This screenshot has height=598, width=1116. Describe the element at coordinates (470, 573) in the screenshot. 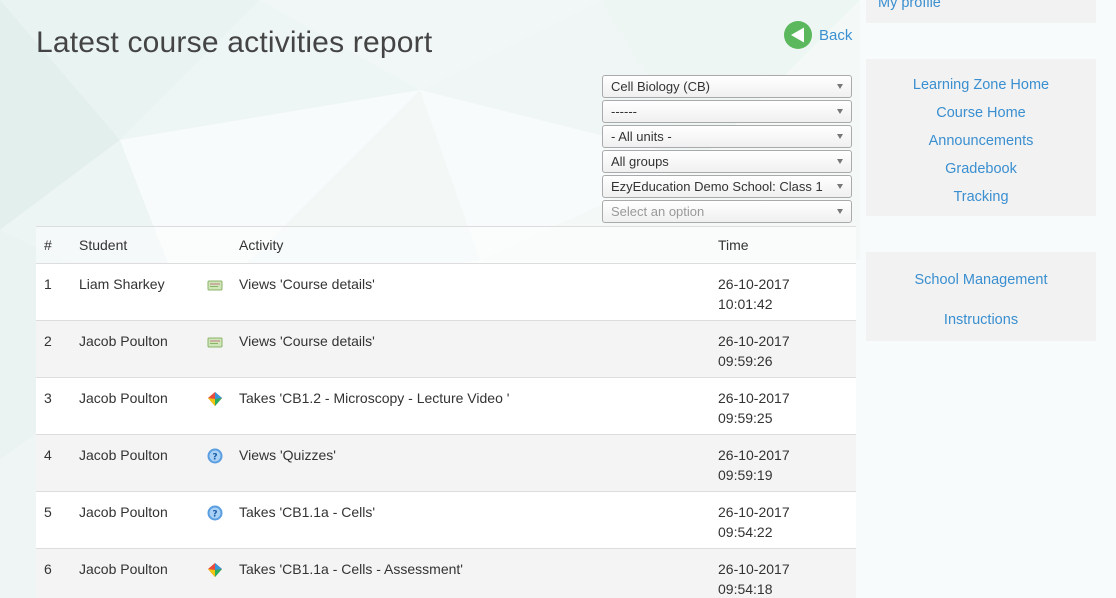

I see `row-activity: Takes 'CB1.1a - Cells - Assessment'` at that location.